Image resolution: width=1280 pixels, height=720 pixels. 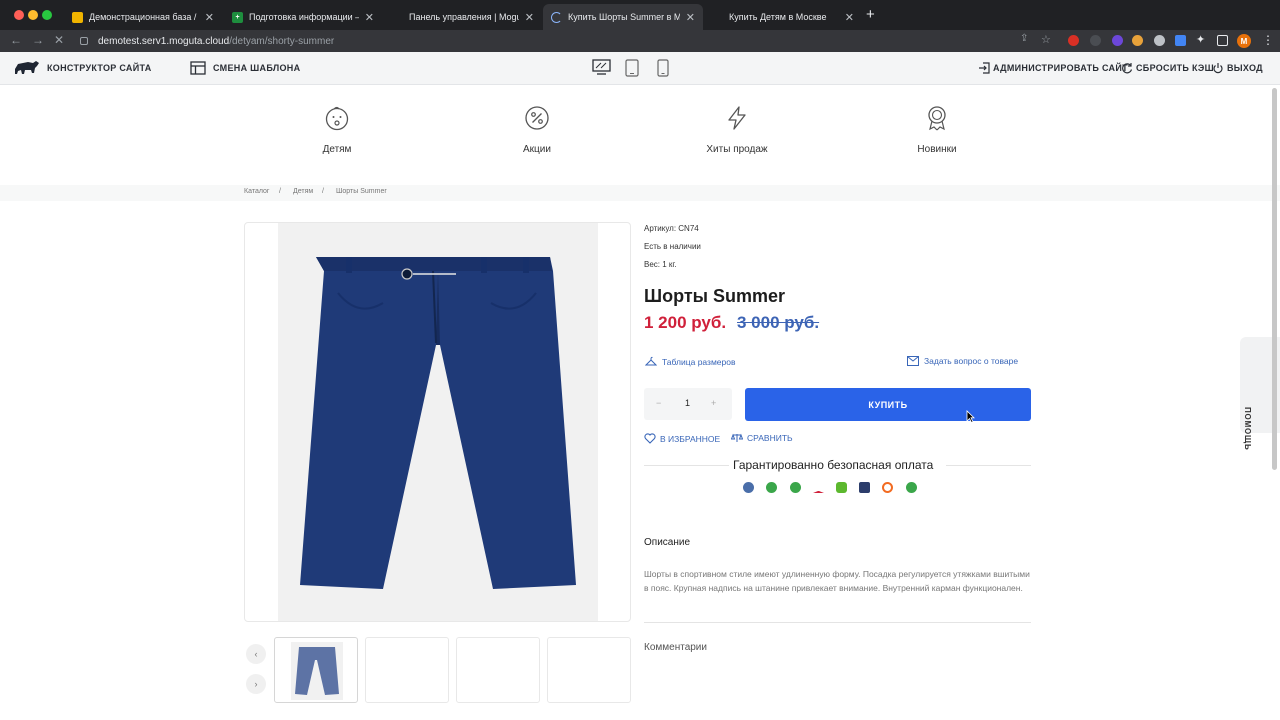 I want to click on gallery-prev-button: ‹, so click(x=256, y=654).